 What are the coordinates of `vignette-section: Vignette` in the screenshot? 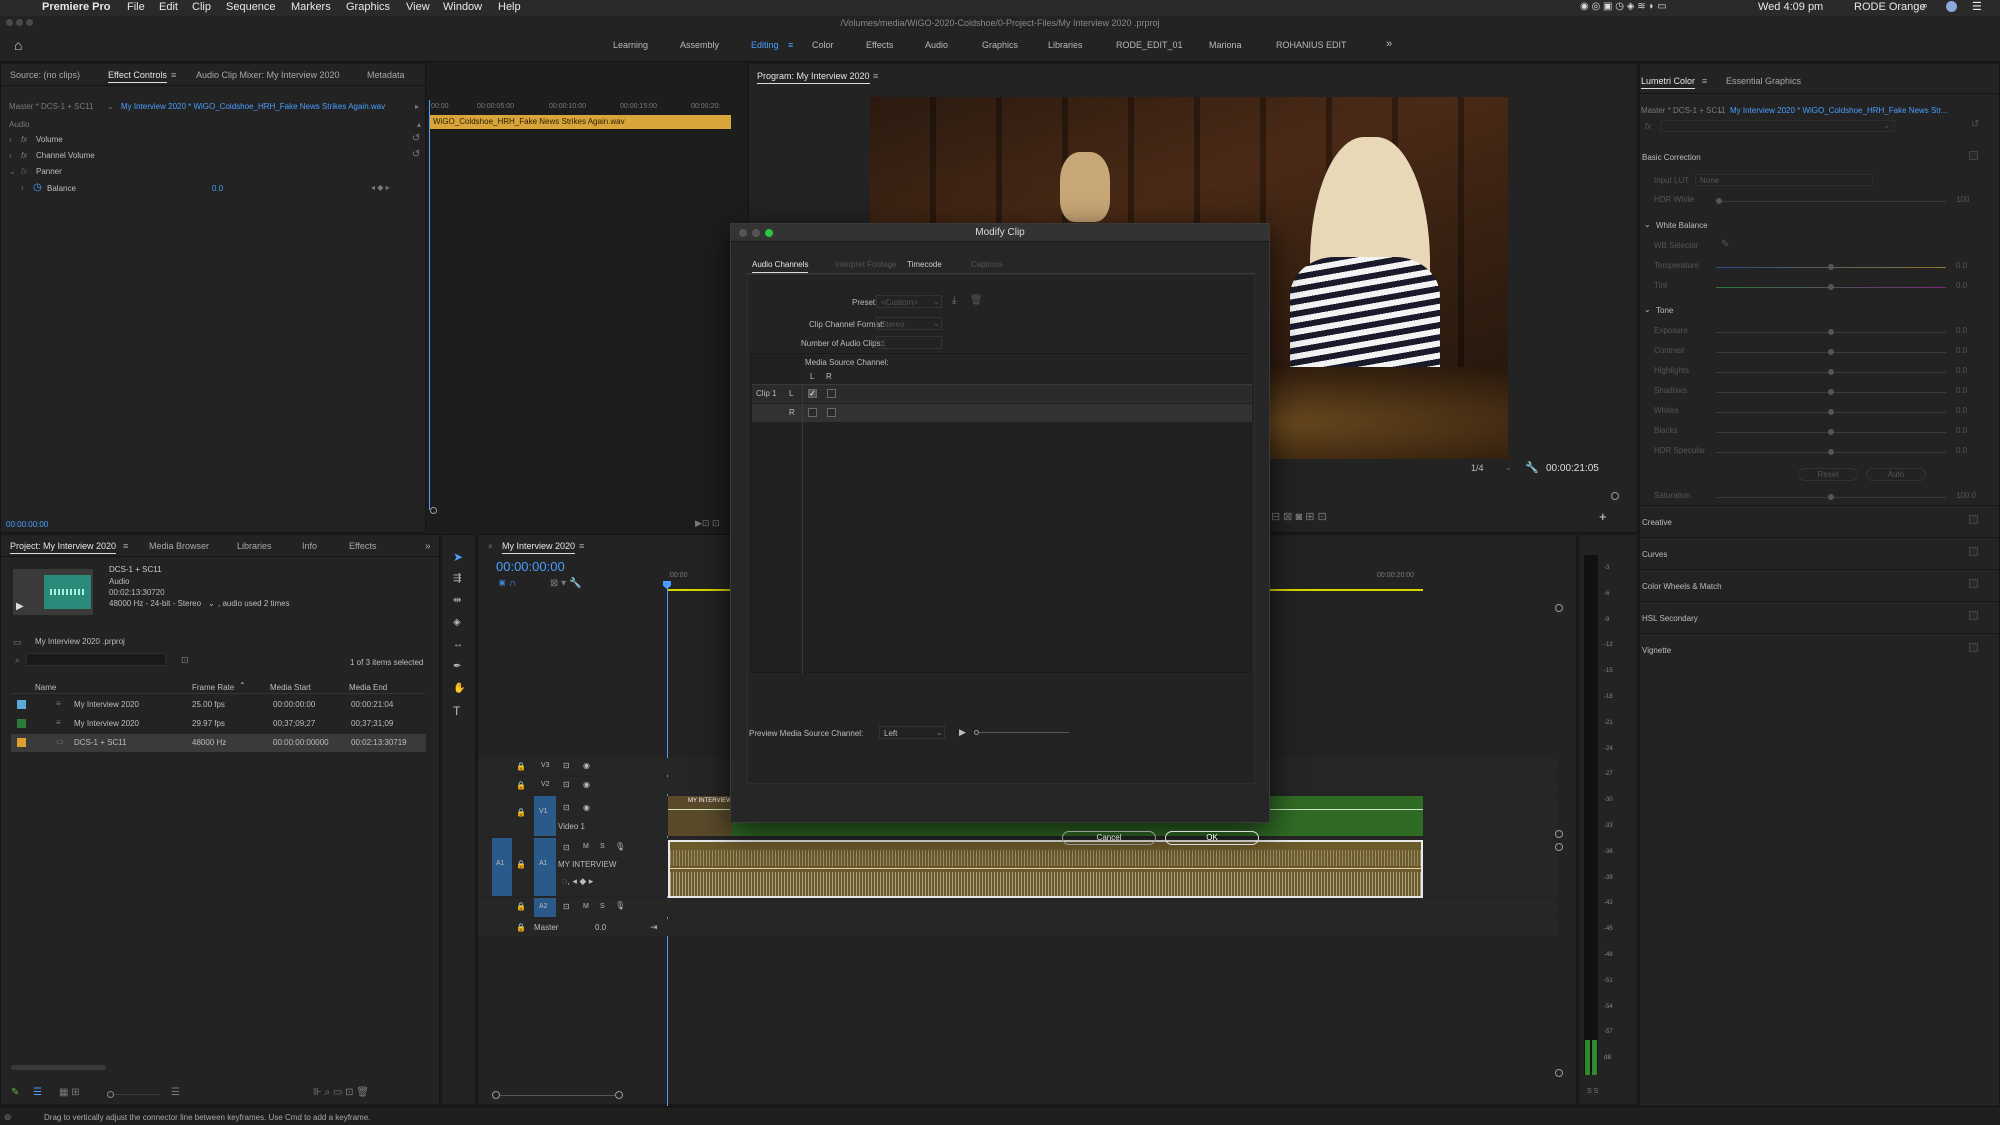 It's located at (1656, 650).